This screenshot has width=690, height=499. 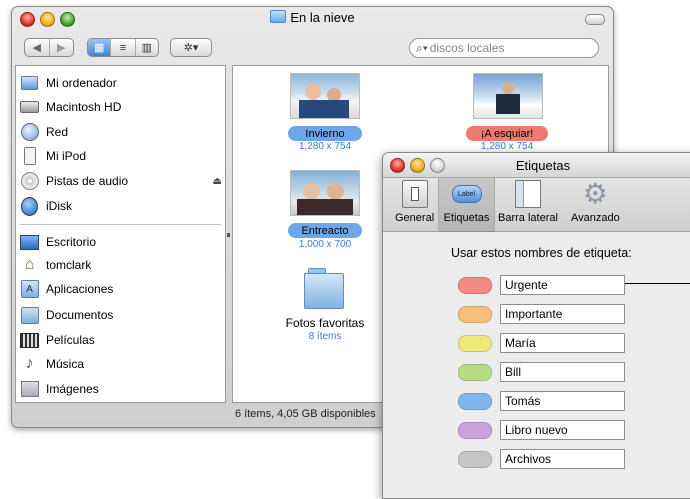 I want to click on label-row-bill: Bill, so click(x=541, y=372).